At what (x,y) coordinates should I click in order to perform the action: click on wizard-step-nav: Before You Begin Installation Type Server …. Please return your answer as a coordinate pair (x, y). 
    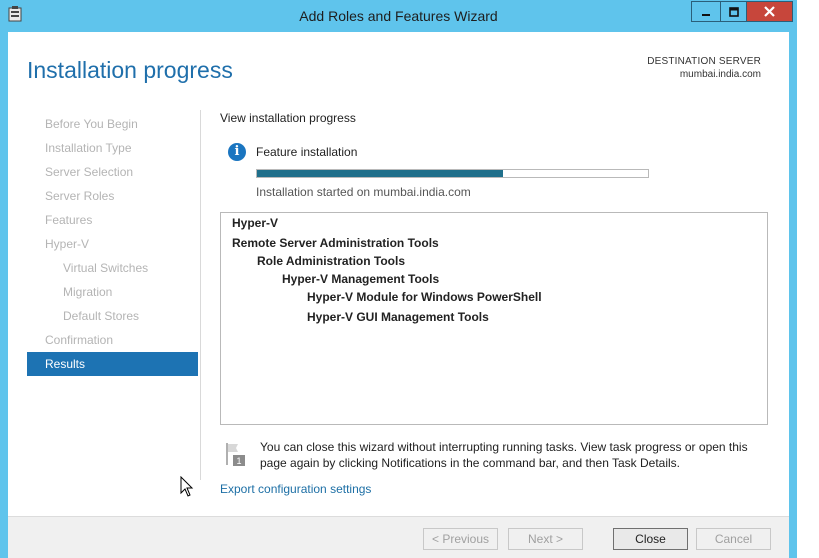
    Looking at the image, I should click on (112, 244).